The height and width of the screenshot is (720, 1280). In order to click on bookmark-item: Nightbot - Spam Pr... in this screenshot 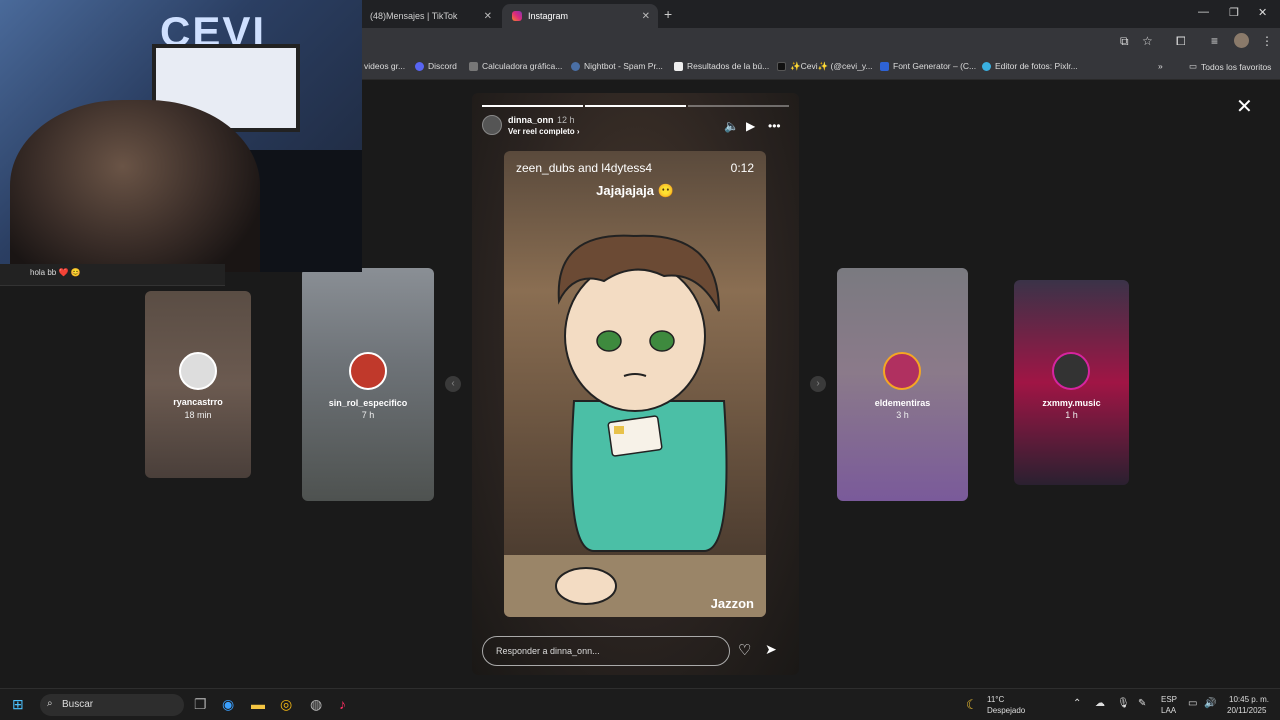, I will do `click(617, 66)`.